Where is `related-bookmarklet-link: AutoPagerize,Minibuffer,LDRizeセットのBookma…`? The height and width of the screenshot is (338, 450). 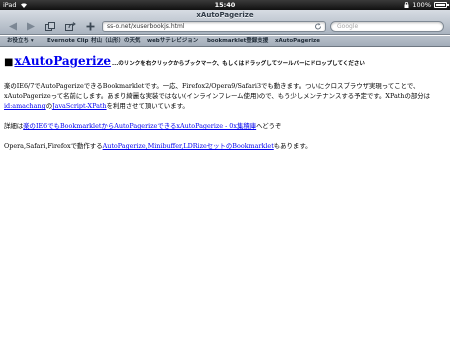 related-bookmarklet-link: AutoPagerize,Minibuffer,LDRizeセットのBookma… is located at coordinates (188, 146).